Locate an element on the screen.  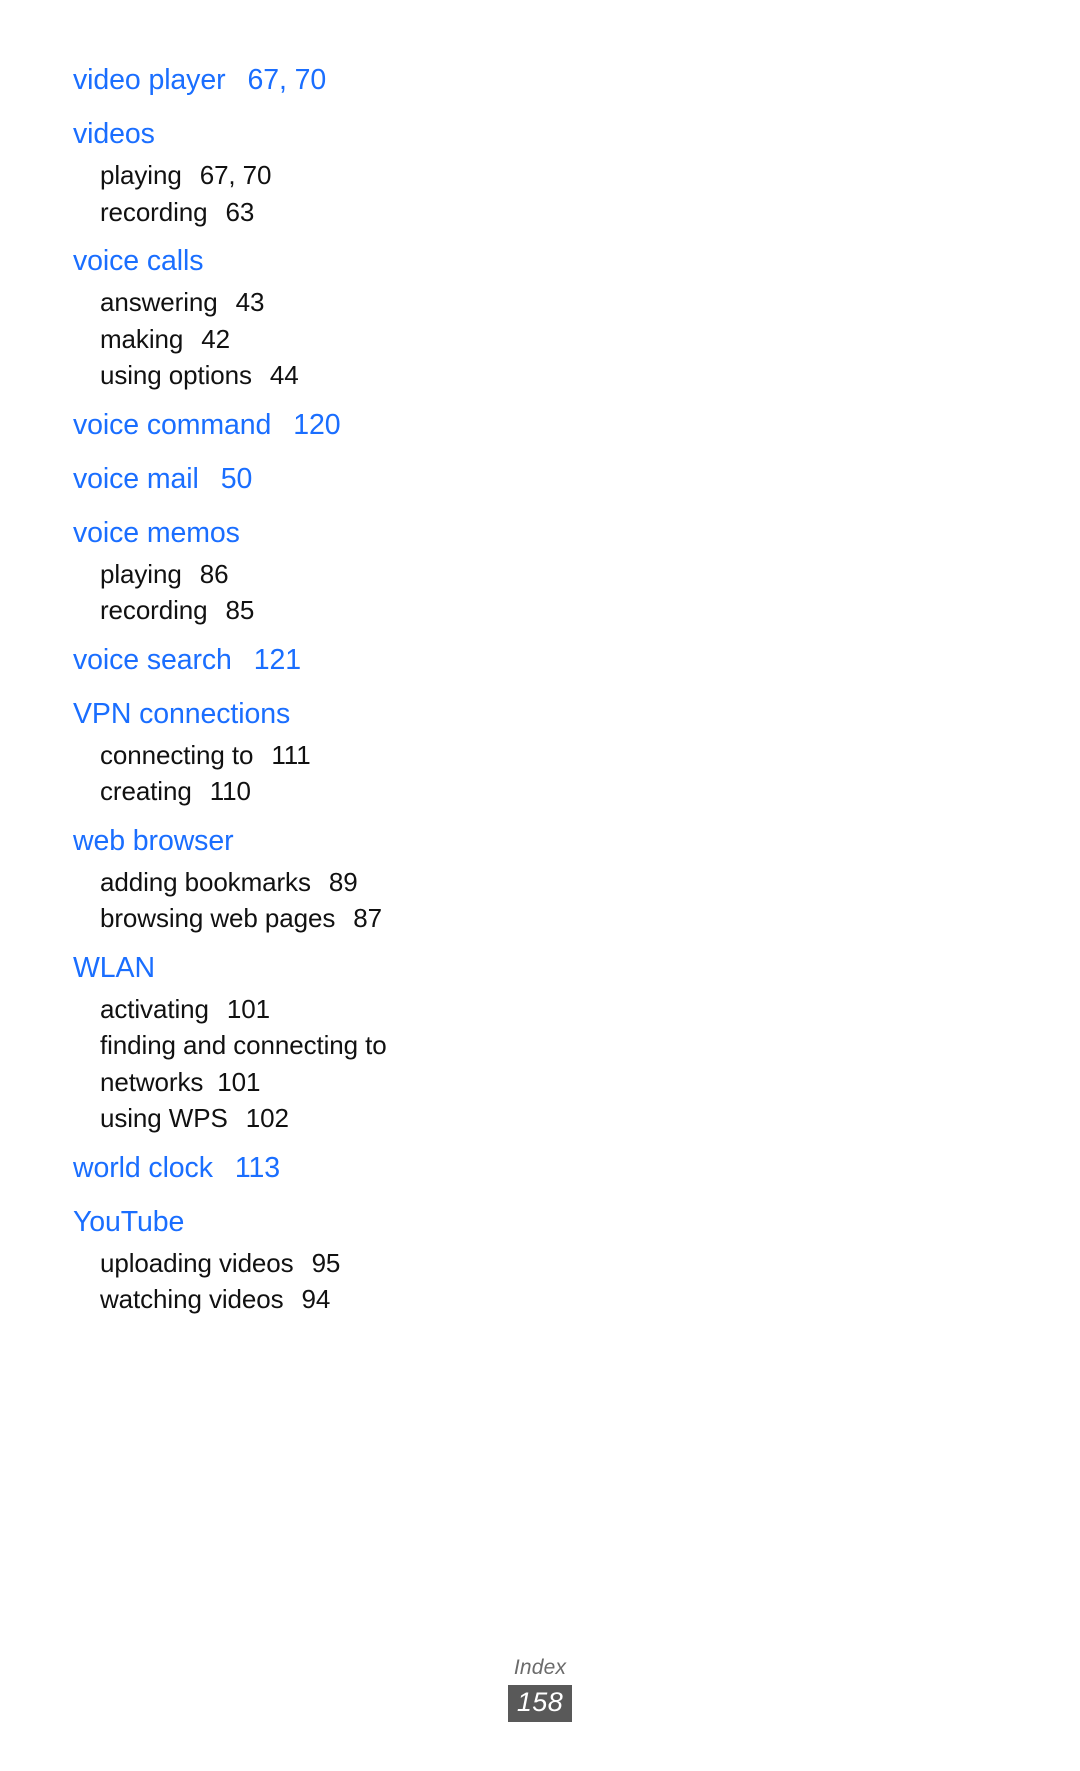
index-heading: voice calls is located at coordinates (283, 261).